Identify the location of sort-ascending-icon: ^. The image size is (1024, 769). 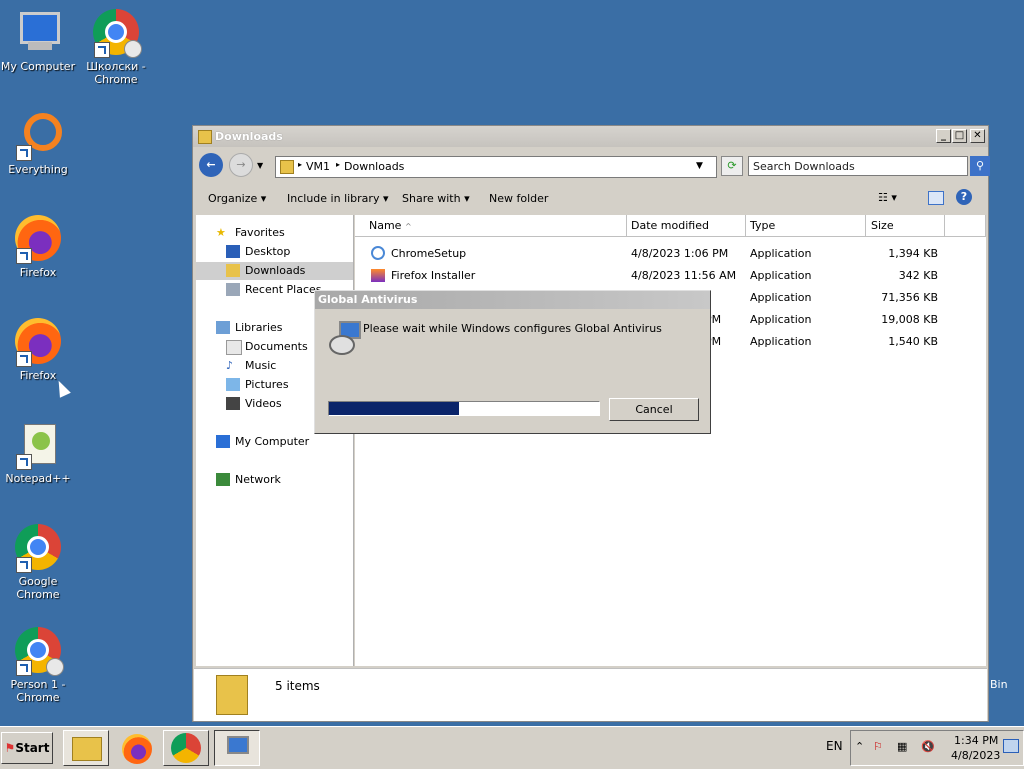
(408, 226).